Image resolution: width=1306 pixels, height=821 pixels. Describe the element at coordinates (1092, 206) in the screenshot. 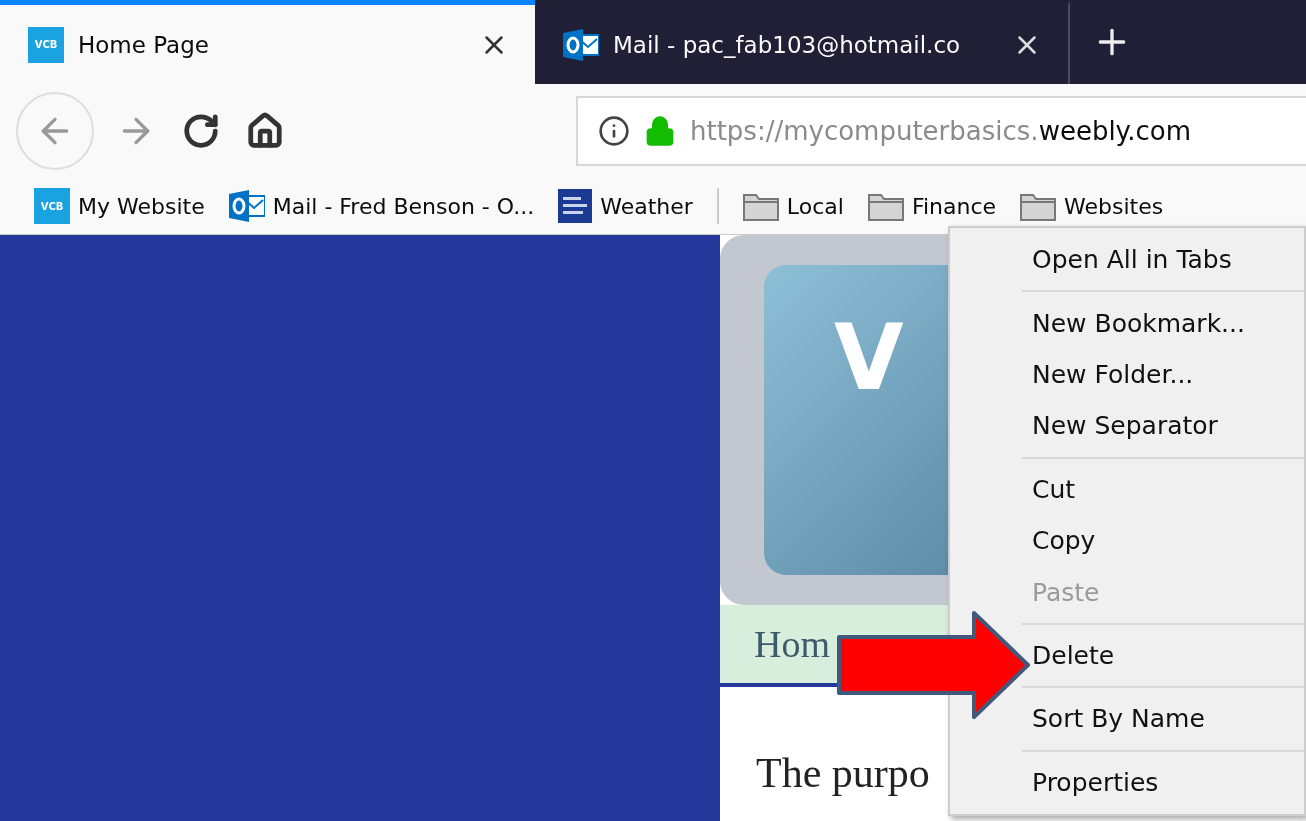

I see `bookmark-folder: Websites` at that location.